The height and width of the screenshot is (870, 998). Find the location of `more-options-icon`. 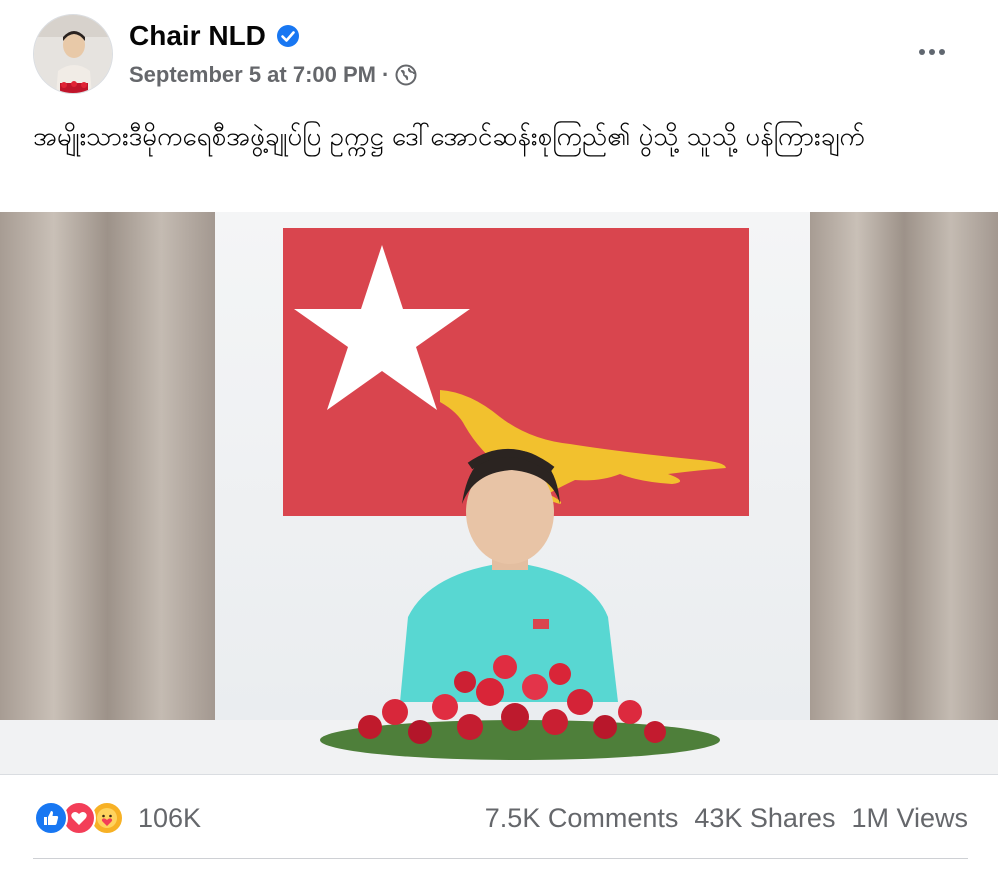

more-options-icon is located at coordinates (922, 52).